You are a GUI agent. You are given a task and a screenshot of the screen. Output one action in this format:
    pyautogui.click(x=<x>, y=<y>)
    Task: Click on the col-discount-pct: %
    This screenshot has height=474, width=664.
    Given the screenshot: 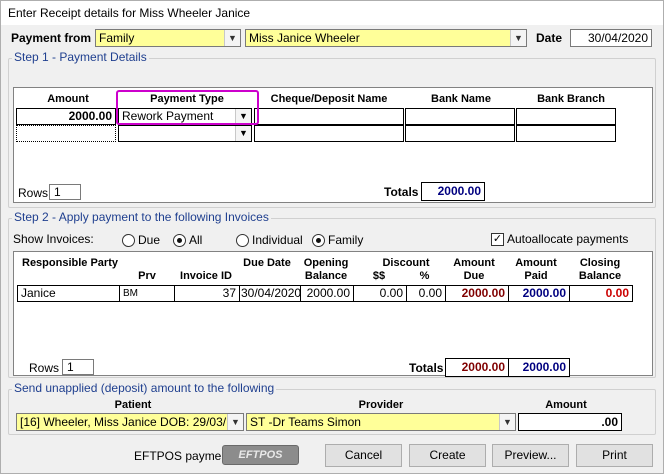 What is the action you would take?
    pyautogui.click(x=424, y=276)
    